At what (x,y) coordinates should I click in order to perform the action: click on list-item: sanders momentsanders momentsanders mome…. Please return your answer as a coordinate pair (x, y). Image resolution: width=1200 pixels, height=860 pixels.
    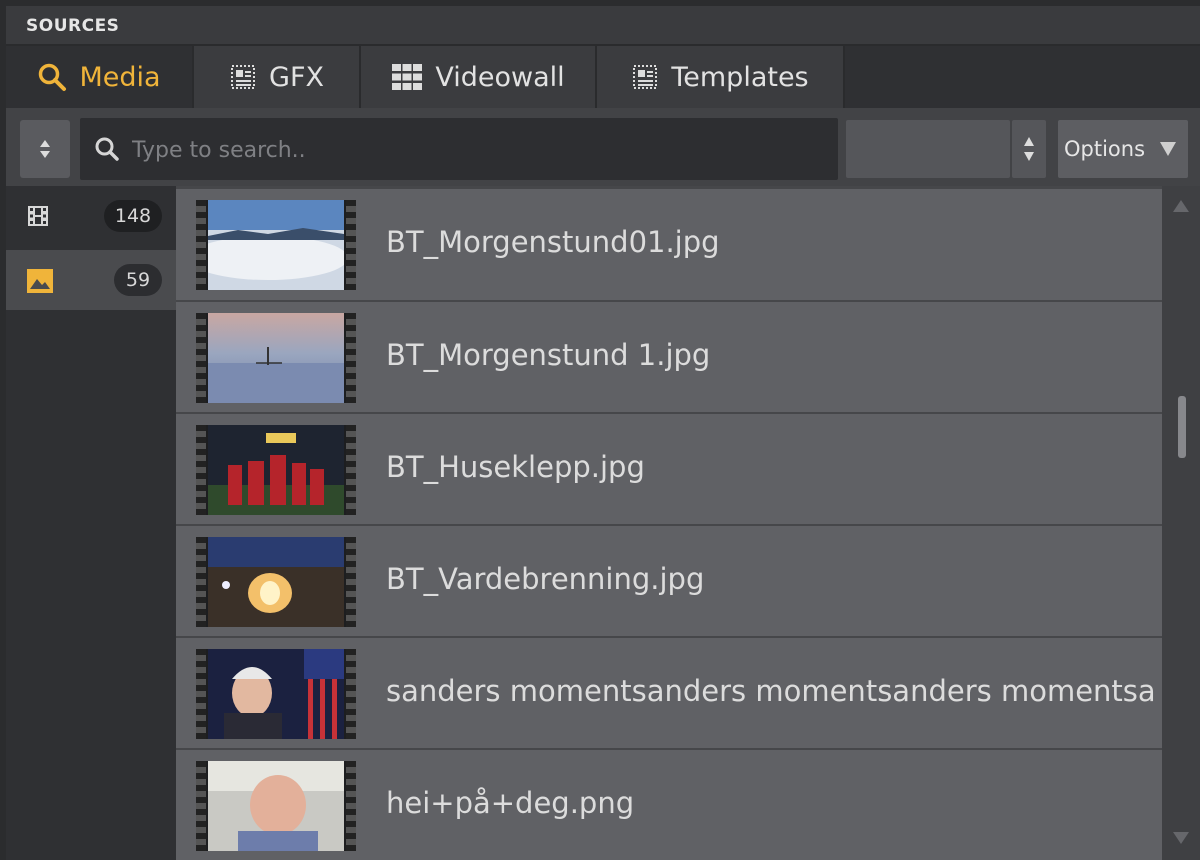
    Looking at the image, I should click on (669, 692).